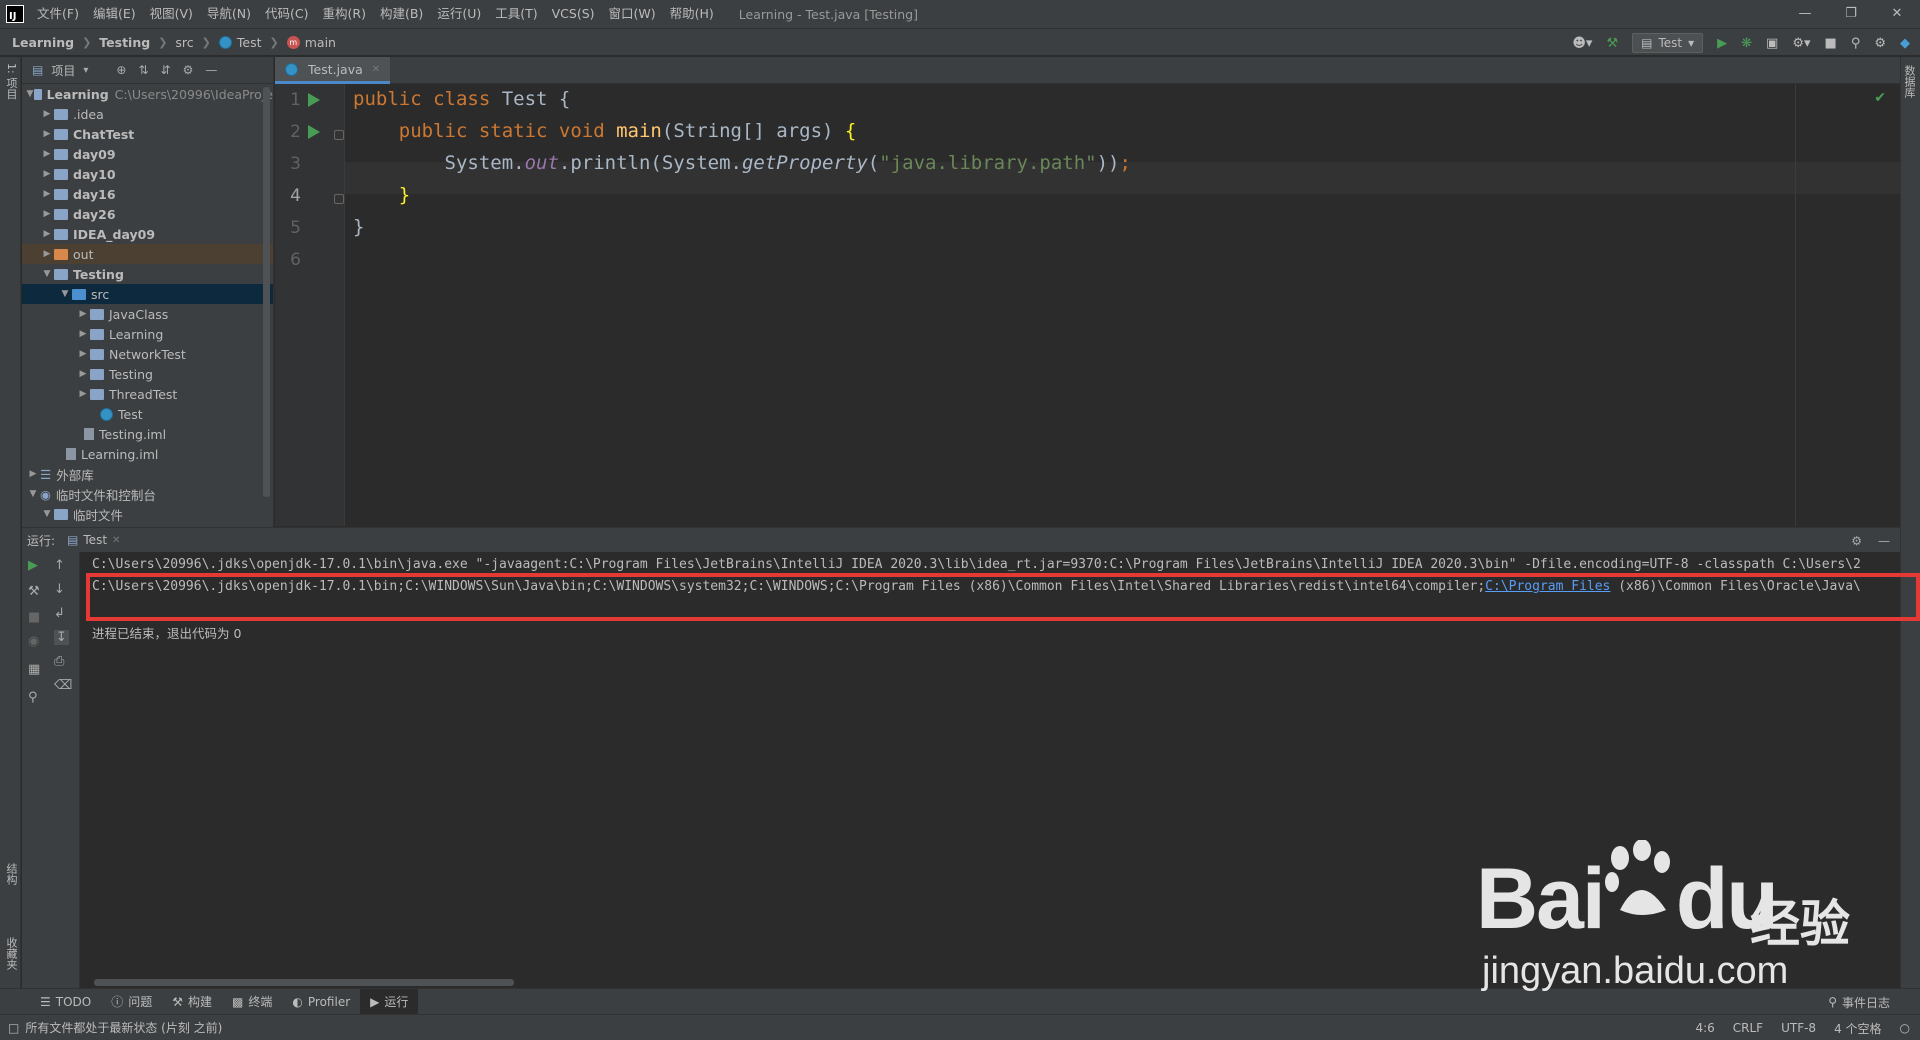 The width and height of the screenshot is (1920, 1040). I want to click on tree-item-networktest: ▶ NetworkTest, so click(147, 354).